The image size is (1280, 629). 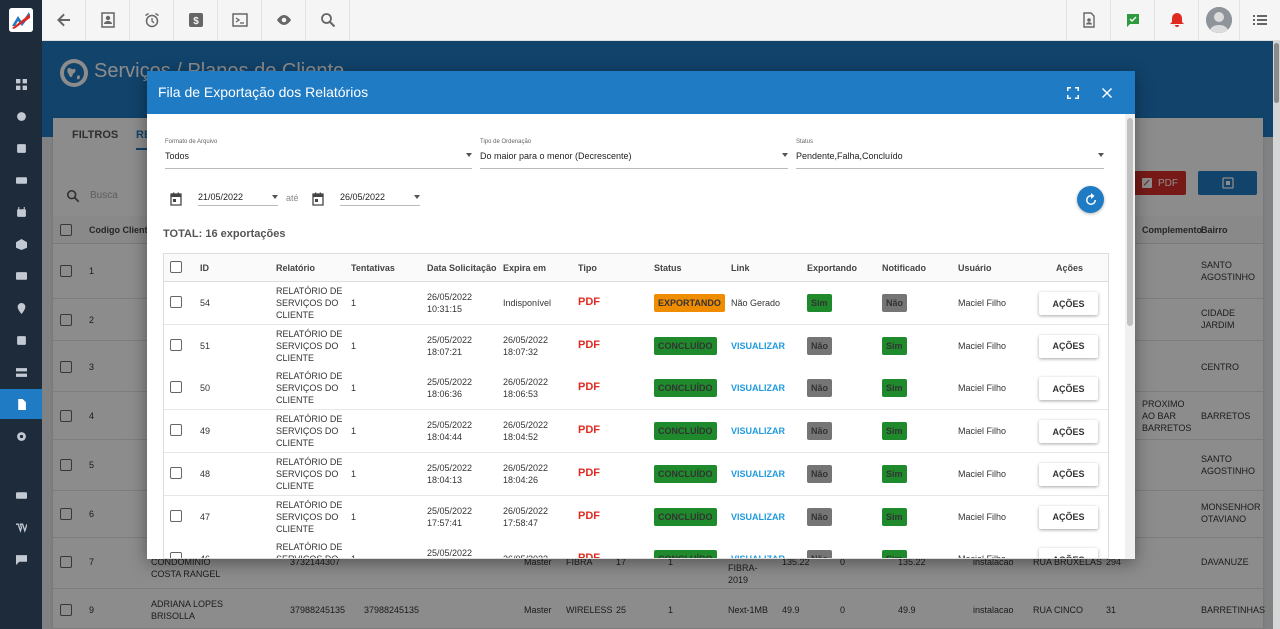 I want to click on eye-icon, so click(x=284, y=20).